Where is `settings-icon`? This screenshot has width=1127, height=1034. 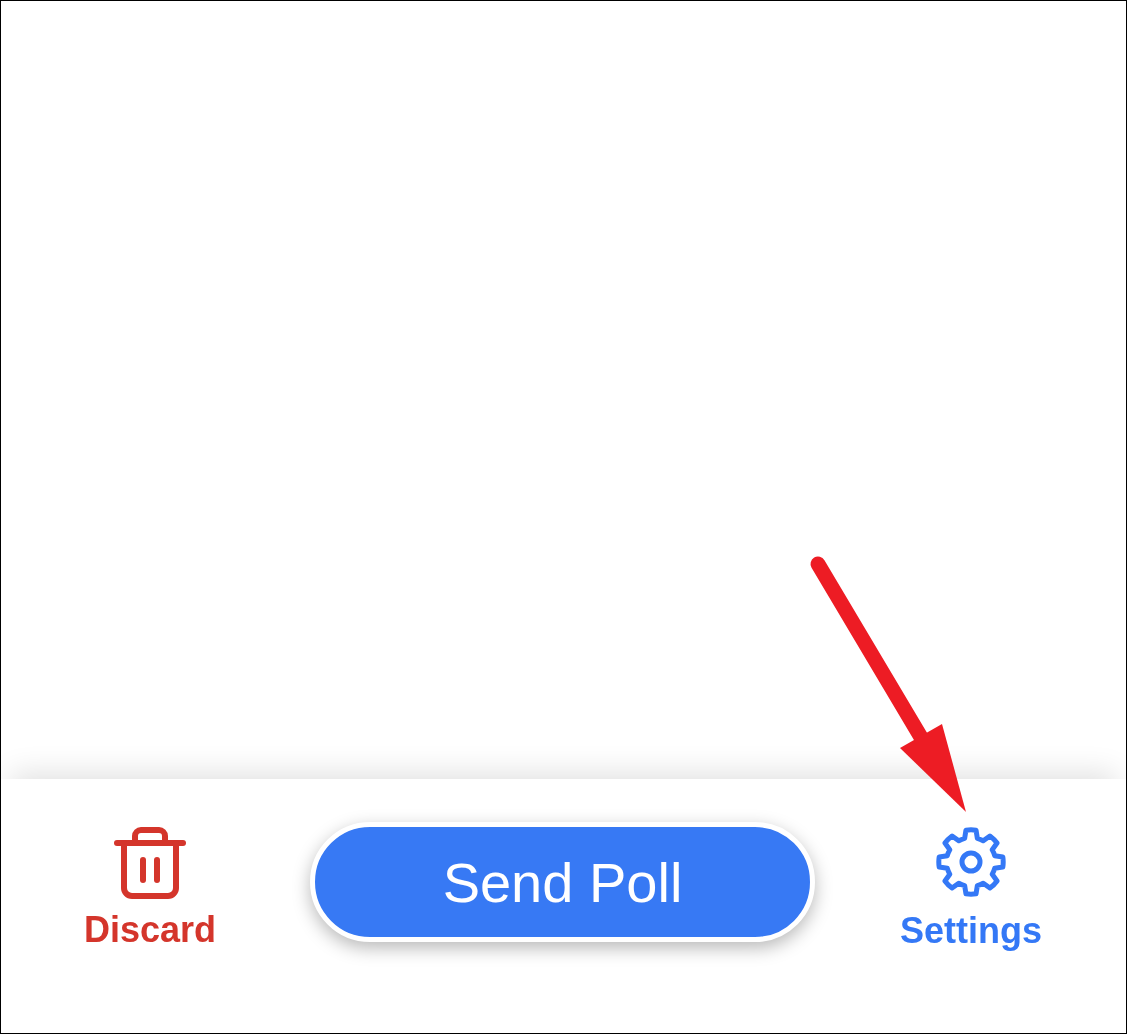
settings-icon is located at coordinates (971, 862).